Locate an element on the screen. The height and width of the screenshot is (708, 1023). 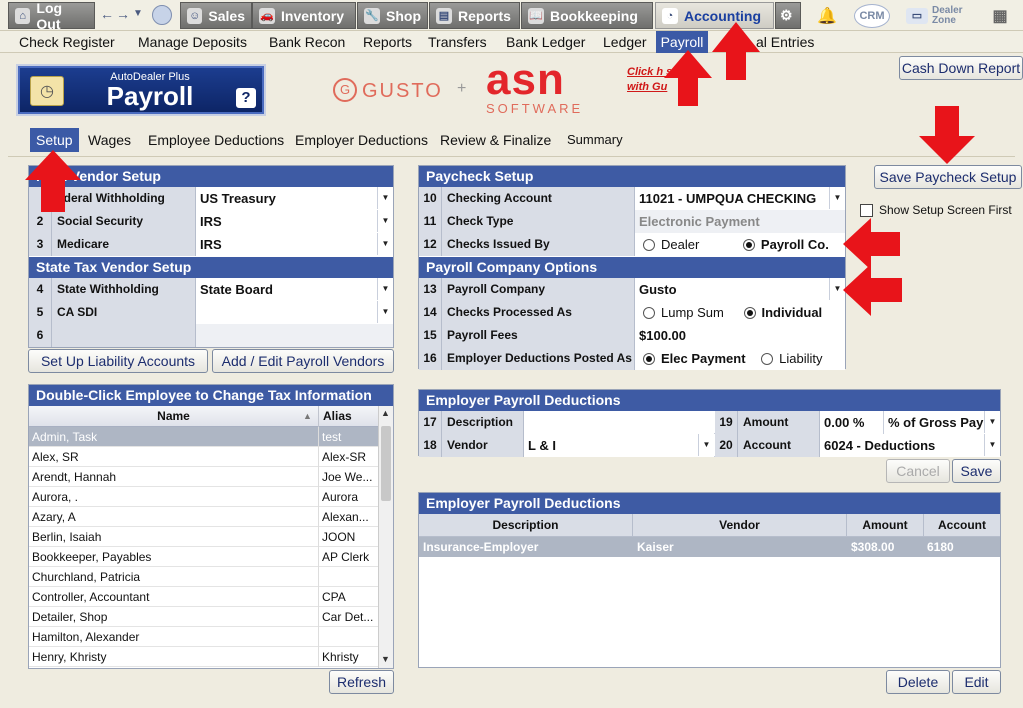
individual-radio: Individual is located at coordinates (782, 312).